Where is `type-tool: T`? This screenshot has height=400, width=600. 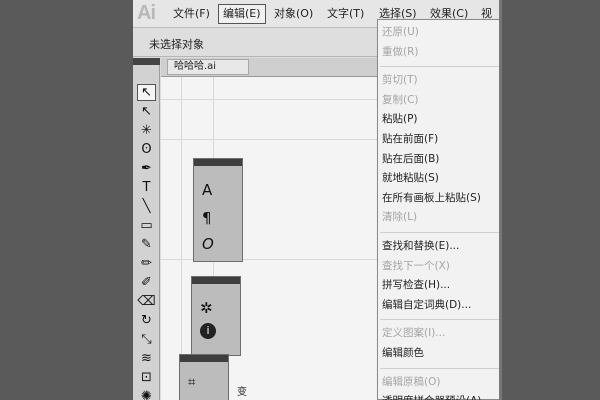 type-tool: T is located at coordinates (146, 187).